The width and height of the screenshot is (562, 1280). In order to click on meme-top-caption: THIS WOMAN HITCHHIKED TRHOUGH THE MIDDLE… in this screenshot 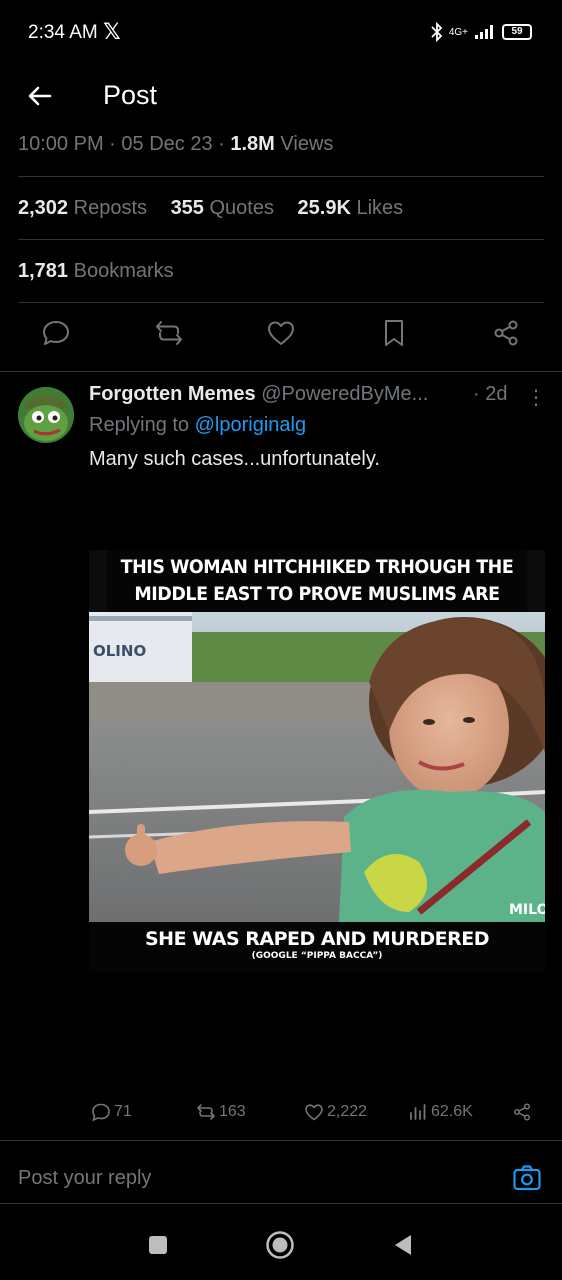, I will do `click(317, 591)`.